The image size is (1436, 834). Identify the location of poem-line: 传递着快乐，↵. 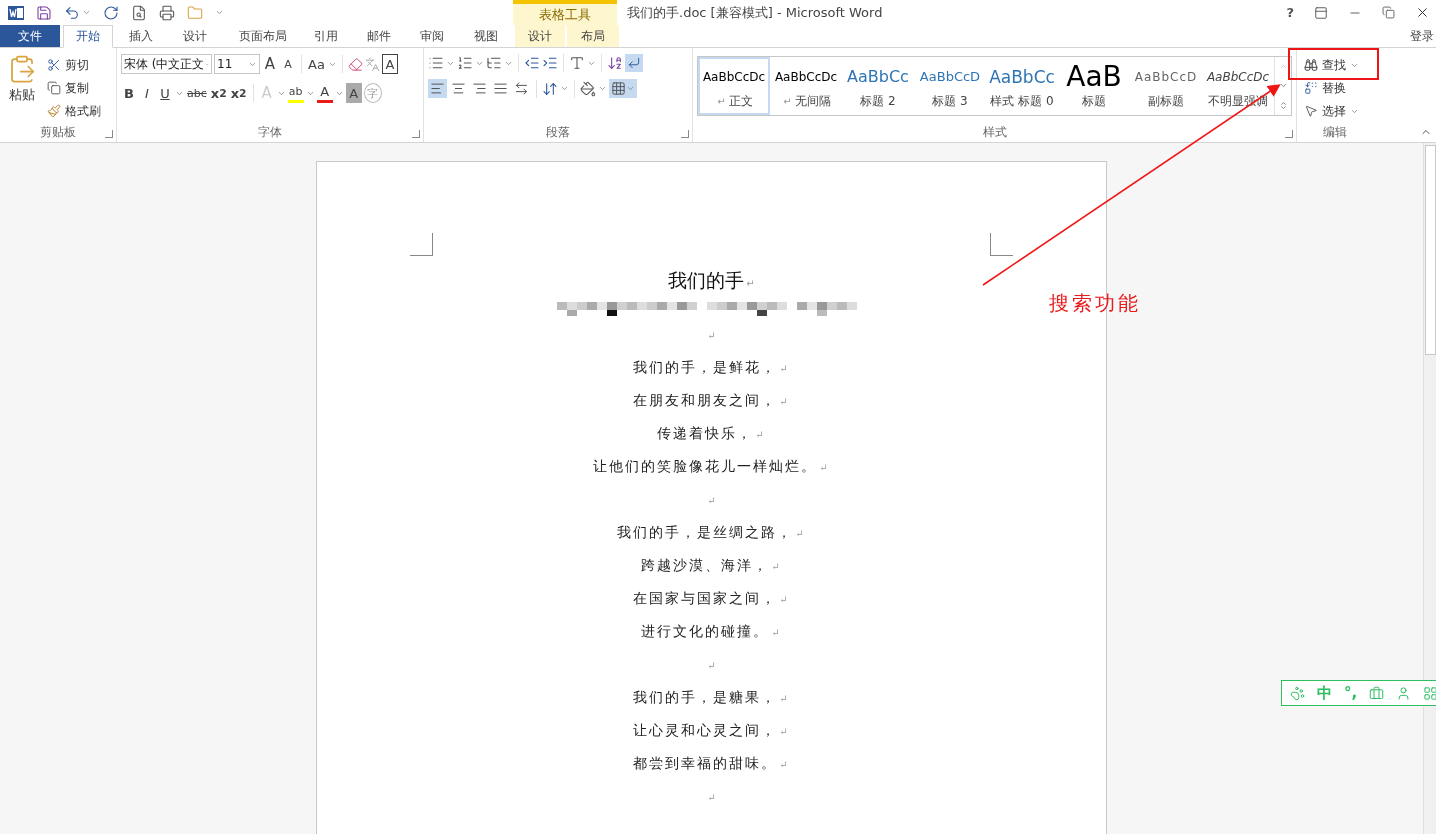
(711, 433).